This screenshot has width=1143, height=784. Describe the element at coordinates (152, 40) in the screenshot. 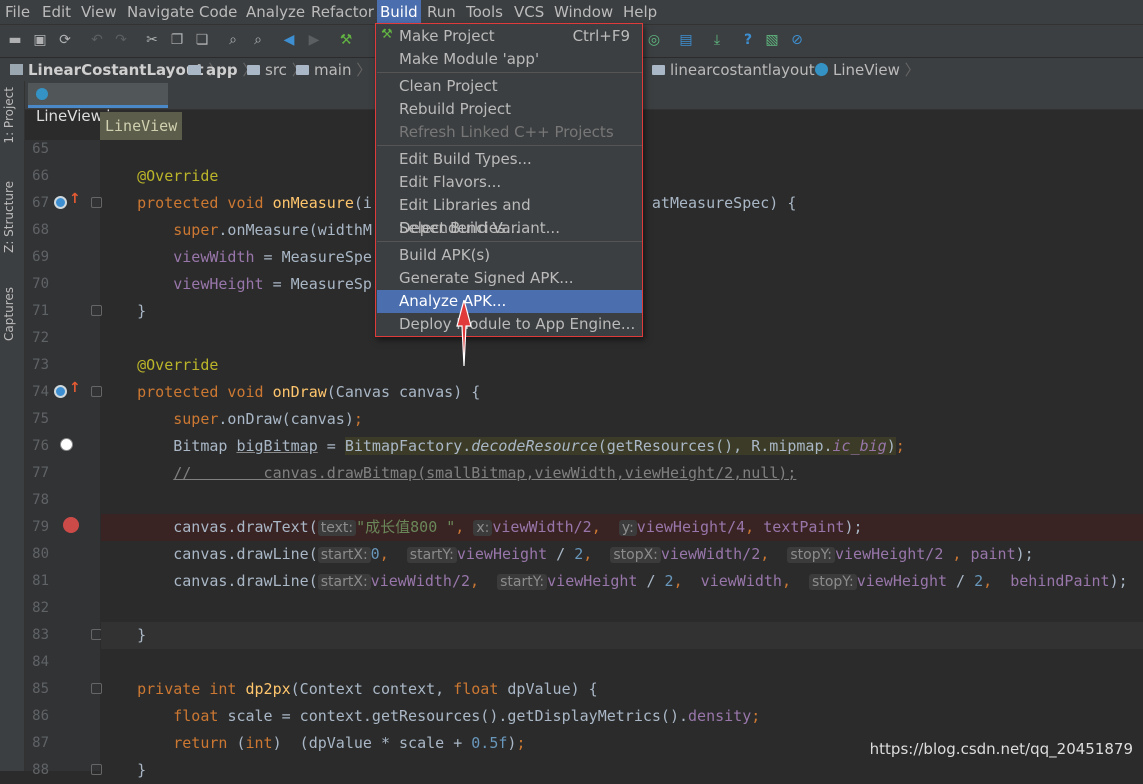

I see `cut-icon: ✂` at that location.